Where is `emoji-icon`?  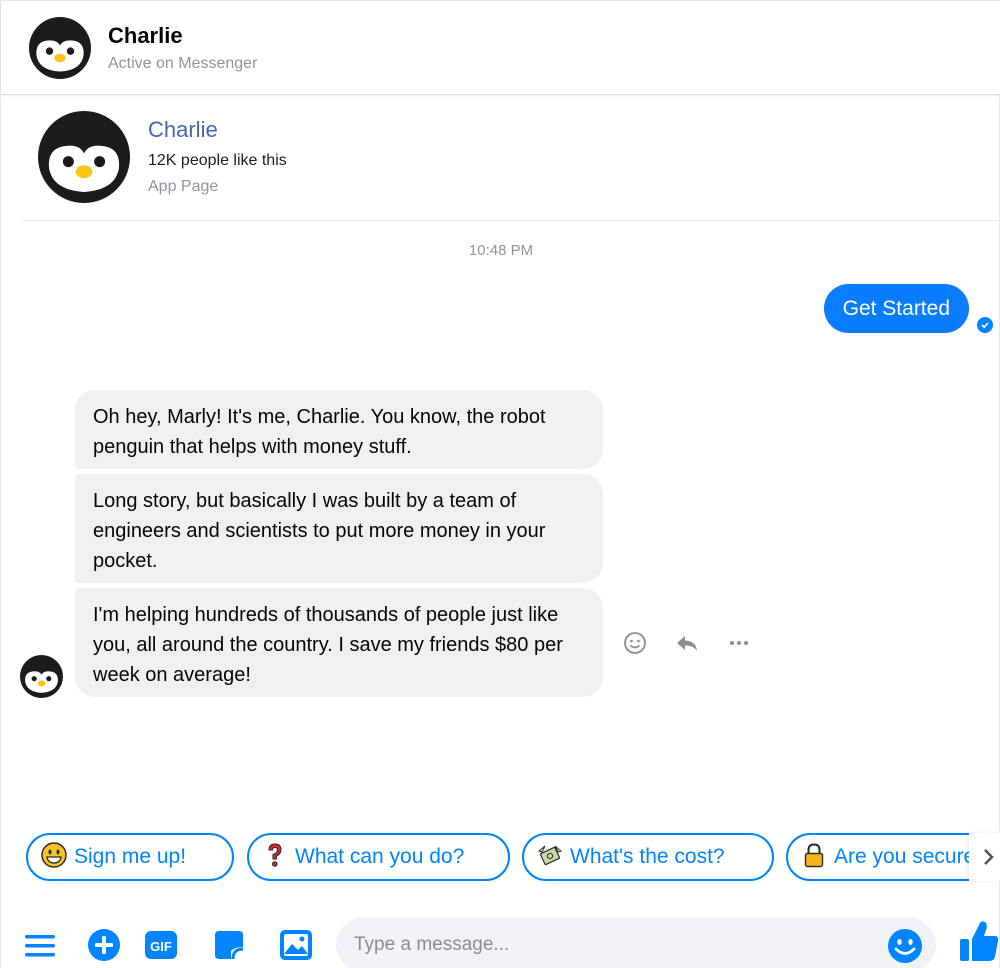 emoji-icon is located at coordinates (905, 946).